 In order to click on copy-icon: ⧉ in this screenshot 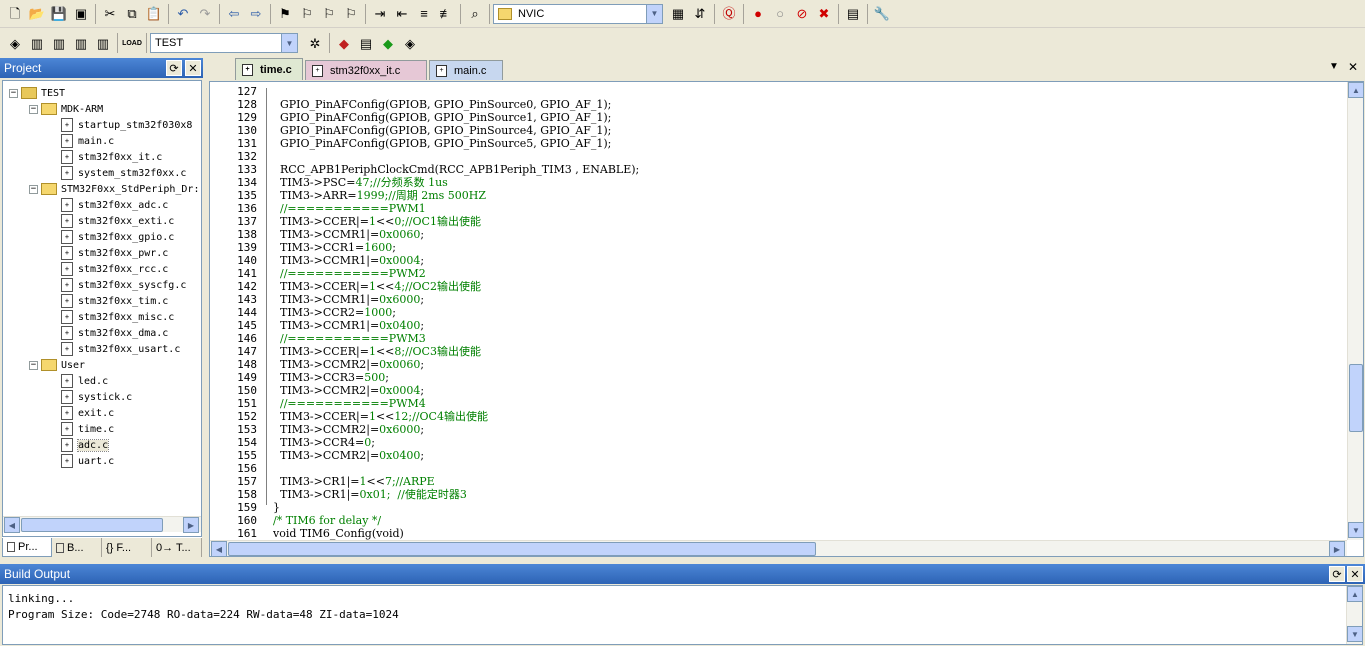, I will do `click(132, 14)`.